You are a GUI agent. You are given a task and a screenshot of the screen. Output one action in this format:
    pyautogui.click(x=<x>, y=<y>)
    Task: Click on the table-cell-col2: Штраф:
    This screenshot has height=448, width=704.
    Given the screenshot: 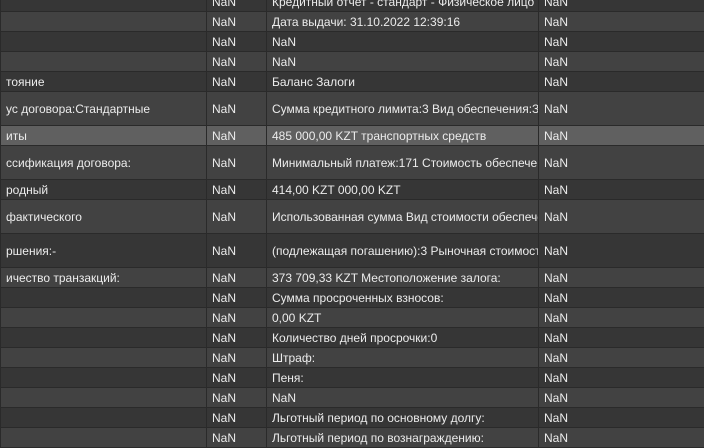 What is the action you would take?
    pyautogui.click(x=403, y=358)
    